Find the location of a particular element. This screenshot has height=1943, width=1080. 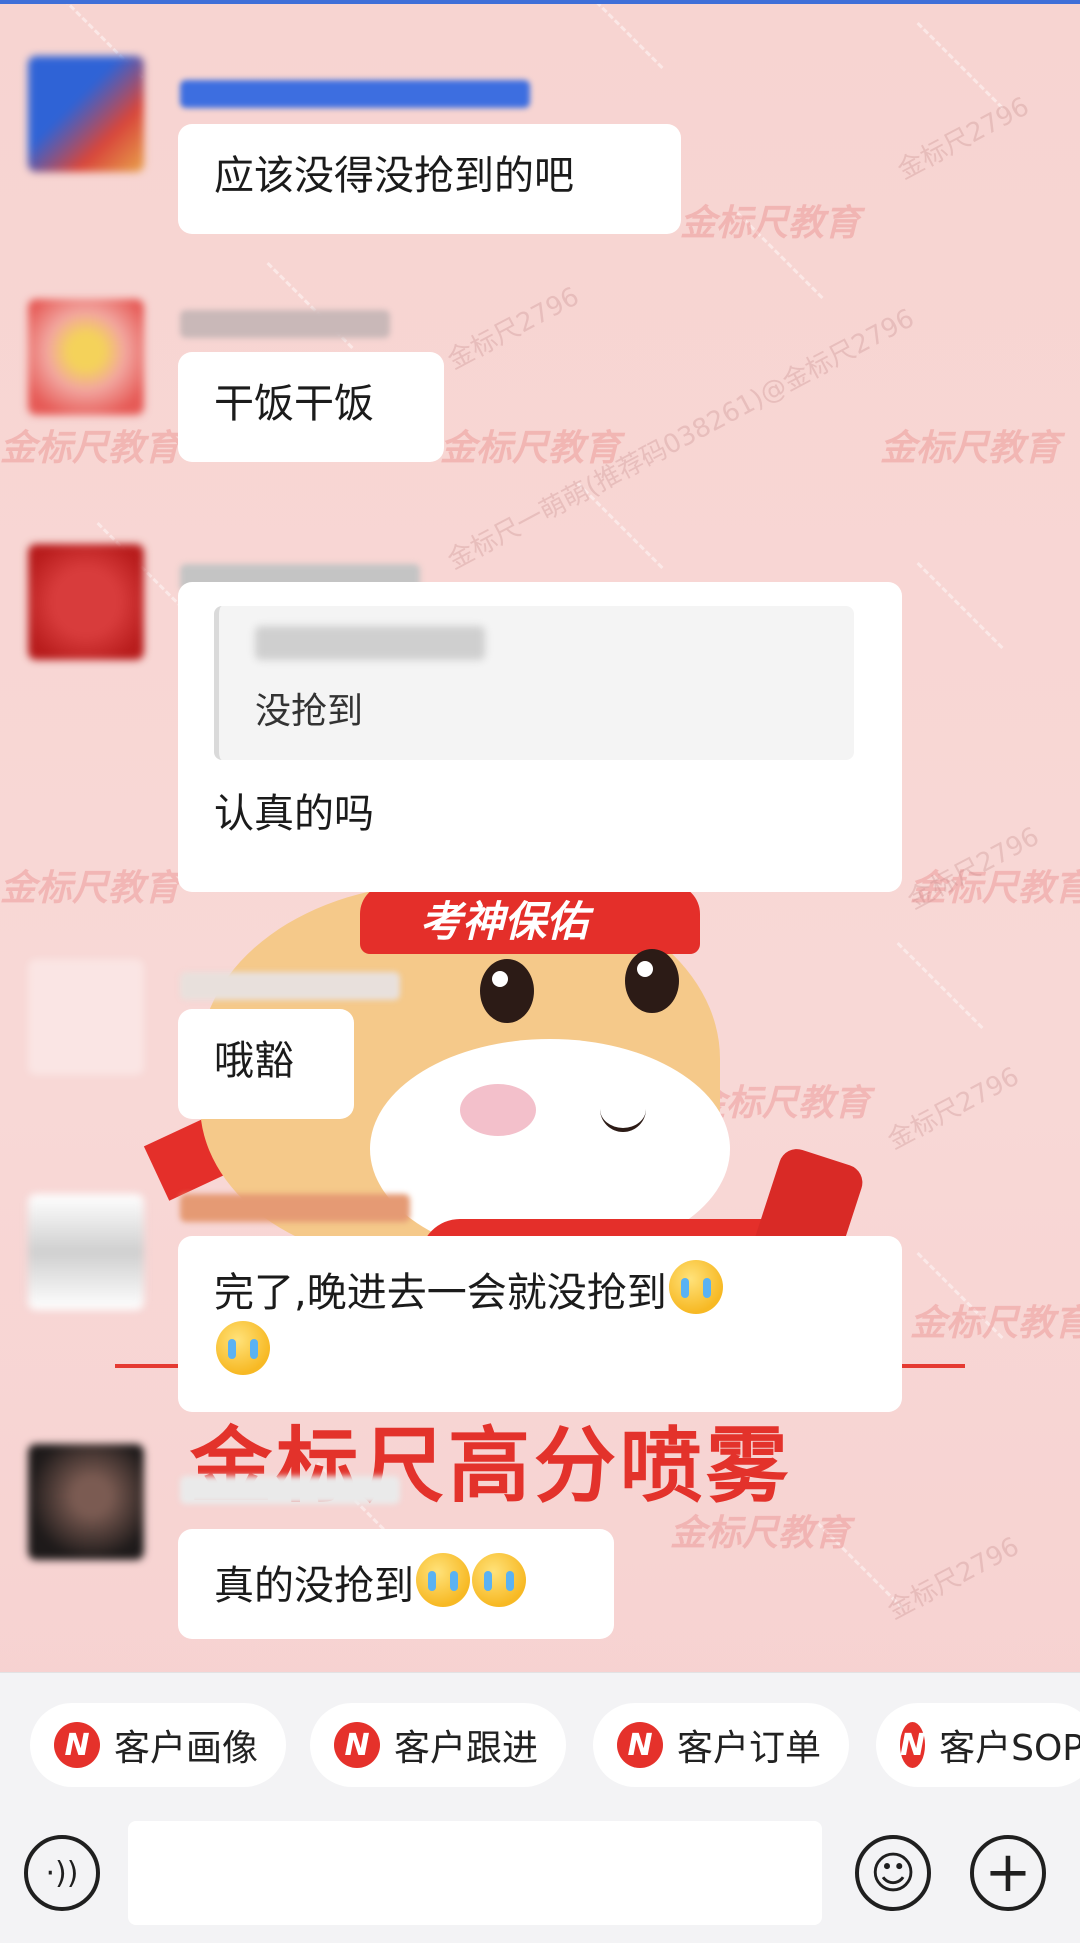

plus-icon: + is located at coordinates (1008, 1872).